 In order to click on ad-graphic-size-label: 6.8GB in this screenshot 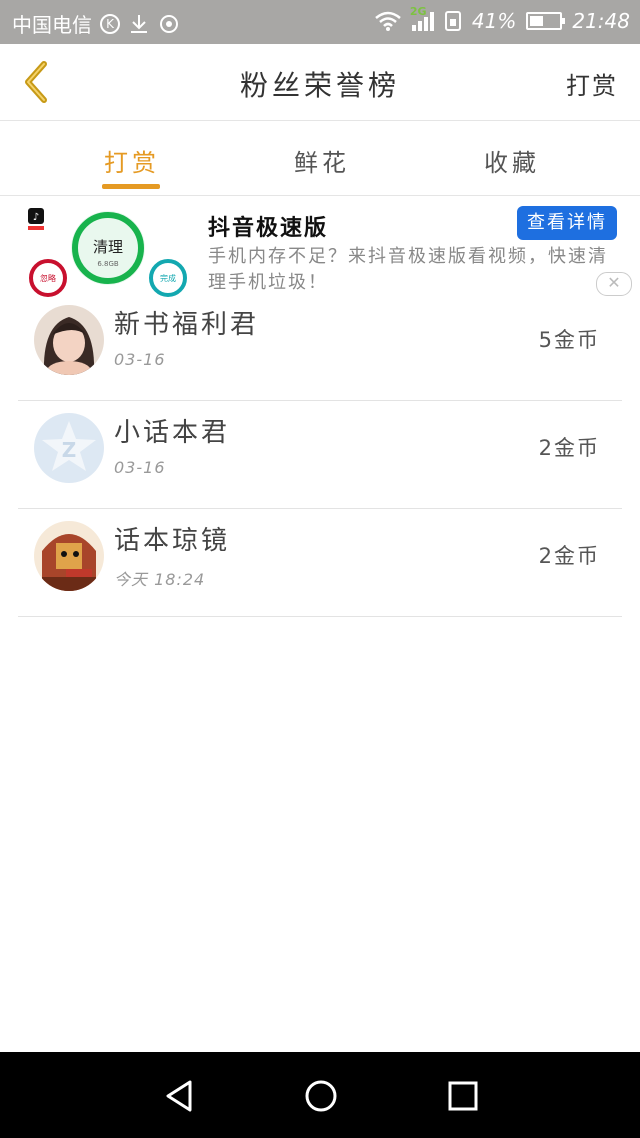, I will do `click(108, 264)`.